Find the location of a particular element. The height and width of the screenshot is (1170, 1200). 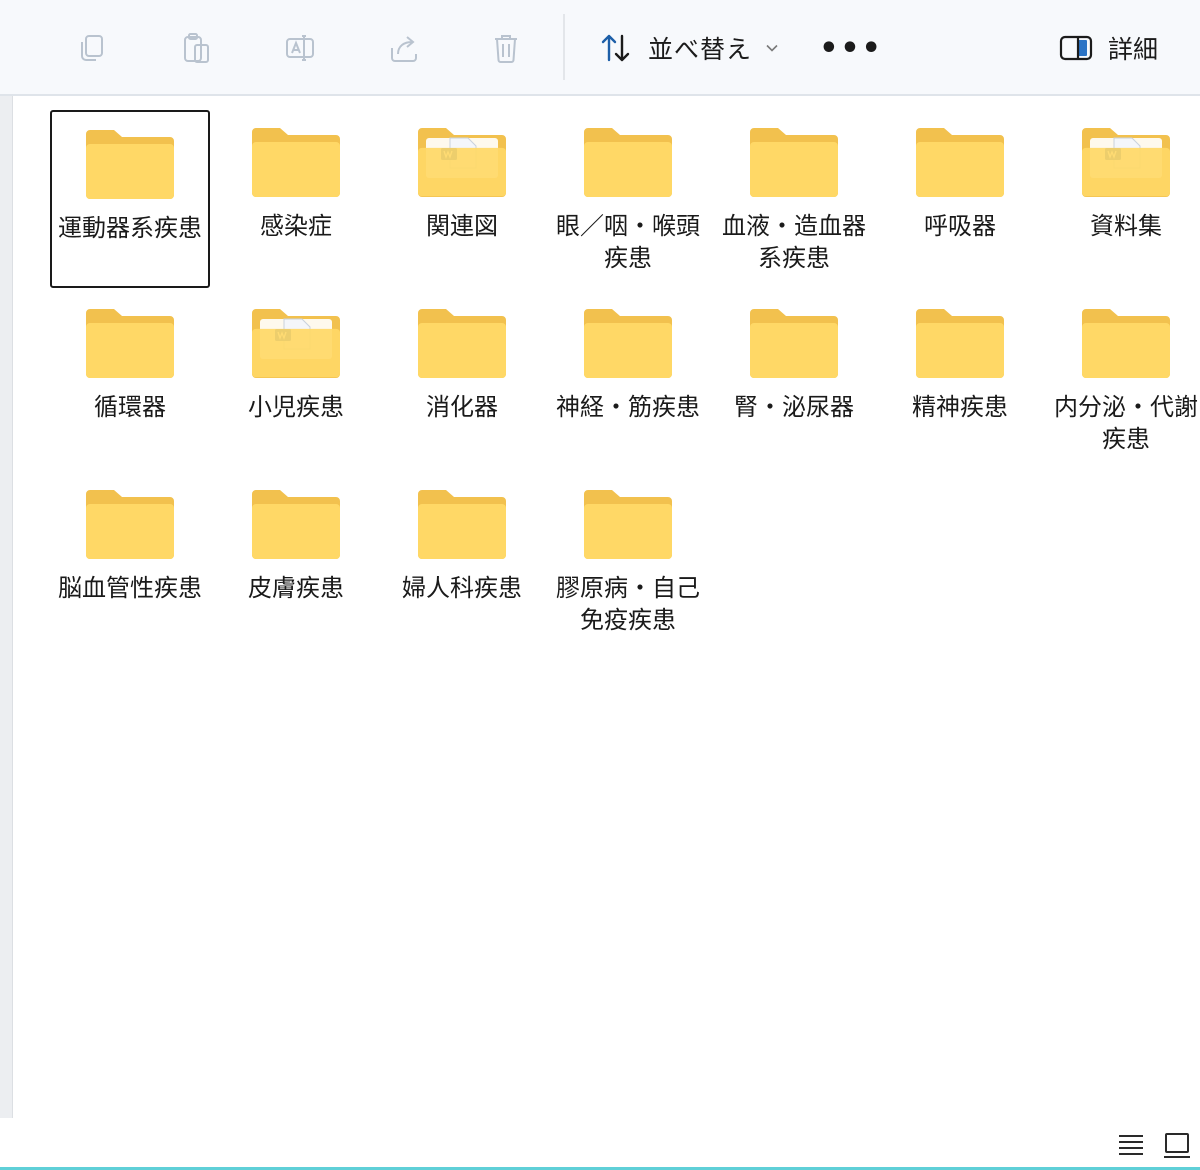

folder-label: 消化器 is located at coordinates (462, 407).